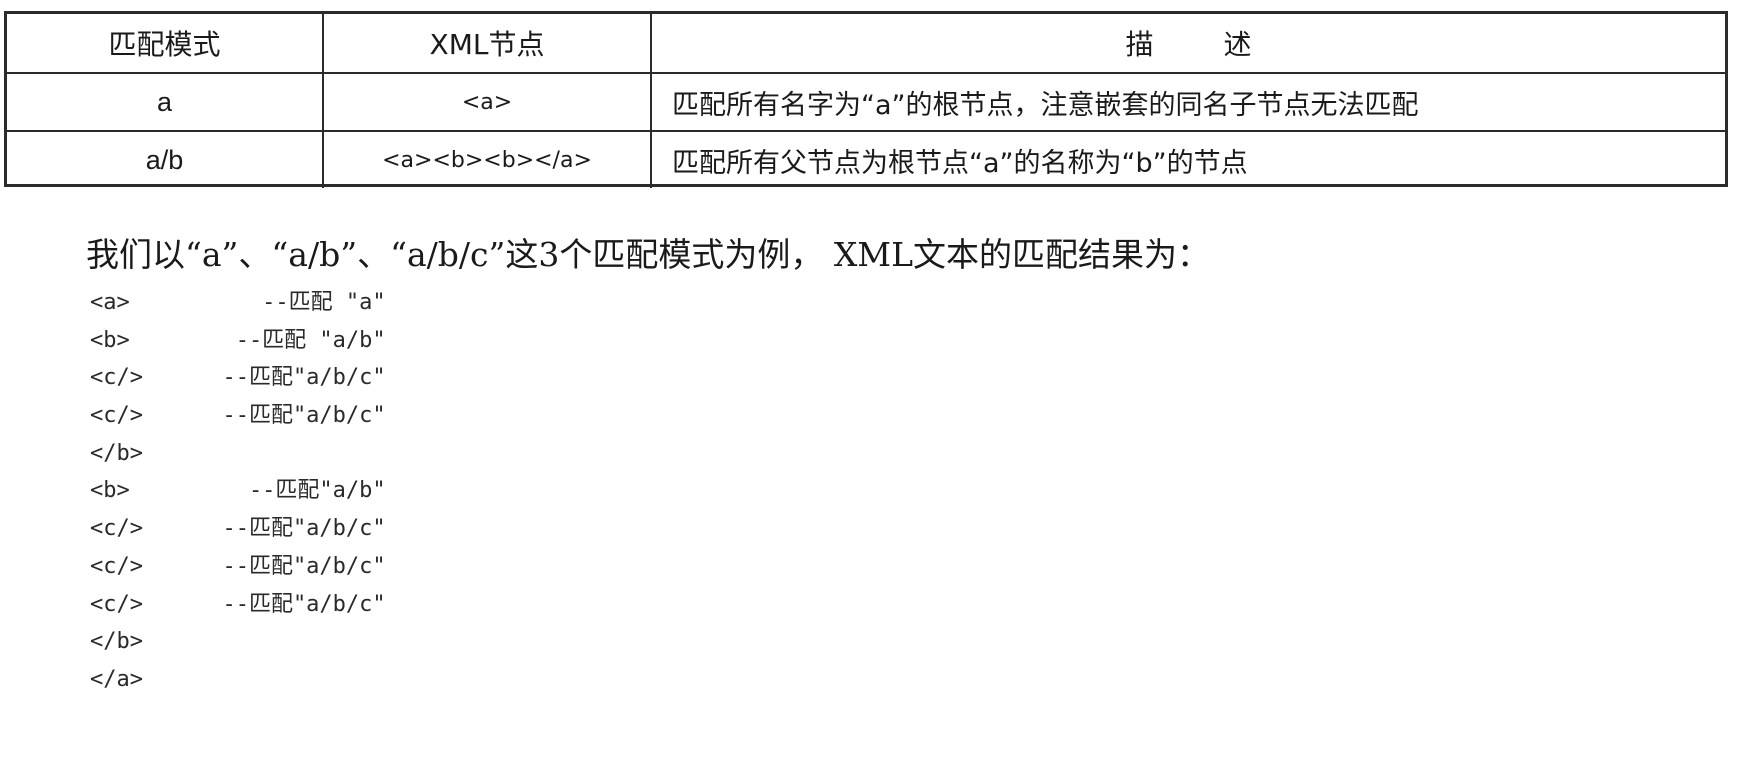  Describe the element at coordinates (487, 44) in the screenshot. I see `header-node: XML节点` at that location.